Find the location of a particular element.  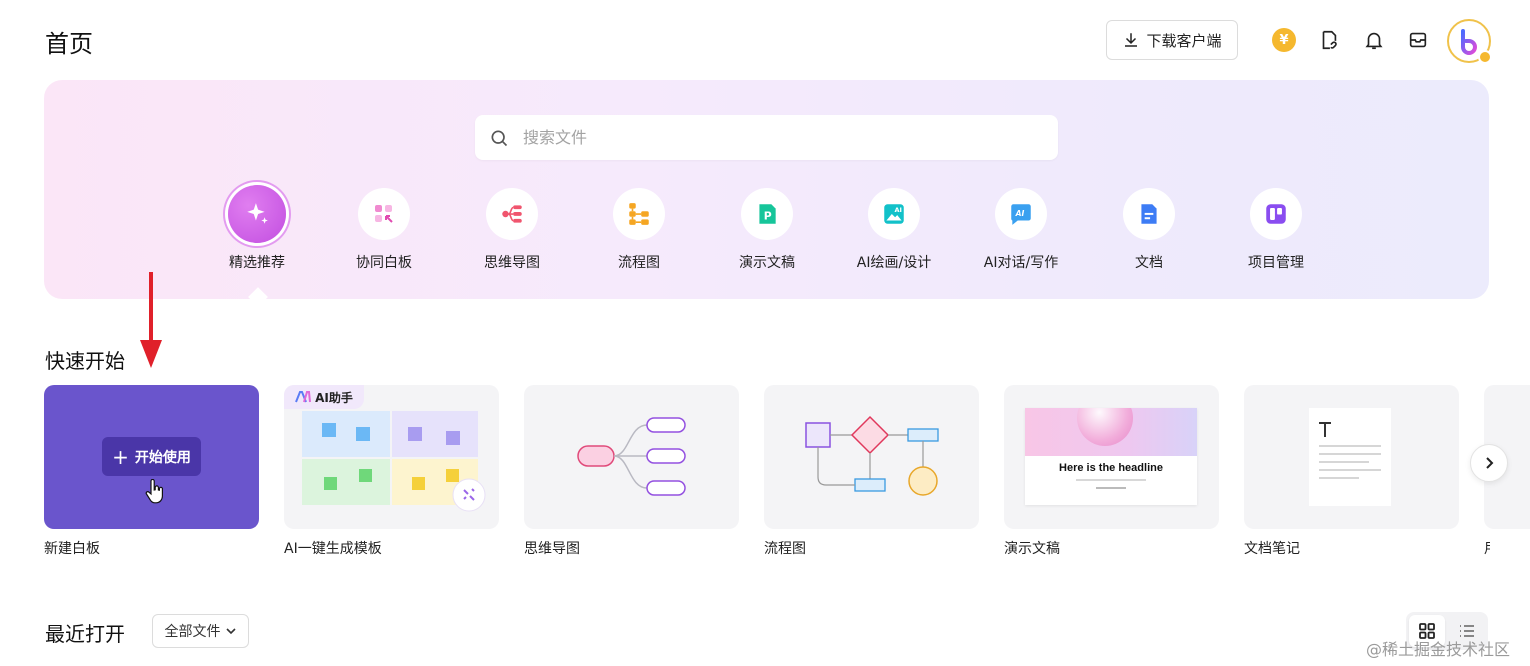

file-filter-label: 全部文件 is located at coordinates (192, 632).